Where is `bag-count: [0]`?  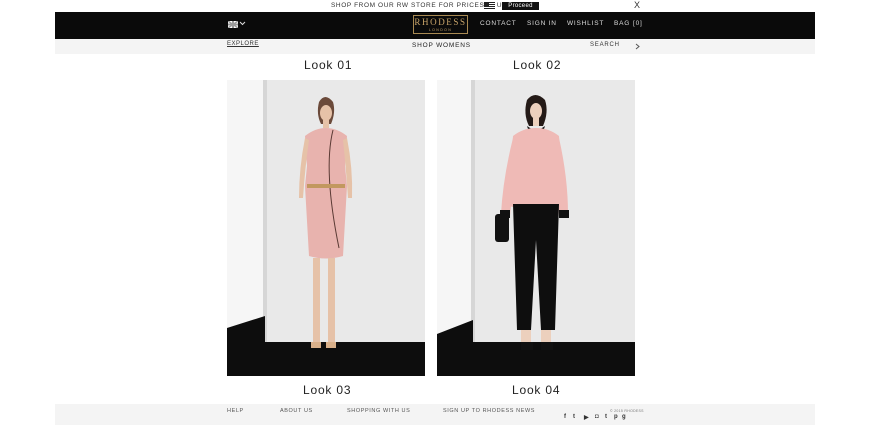 bag-count: [0] is located at coordinates (638, 23).